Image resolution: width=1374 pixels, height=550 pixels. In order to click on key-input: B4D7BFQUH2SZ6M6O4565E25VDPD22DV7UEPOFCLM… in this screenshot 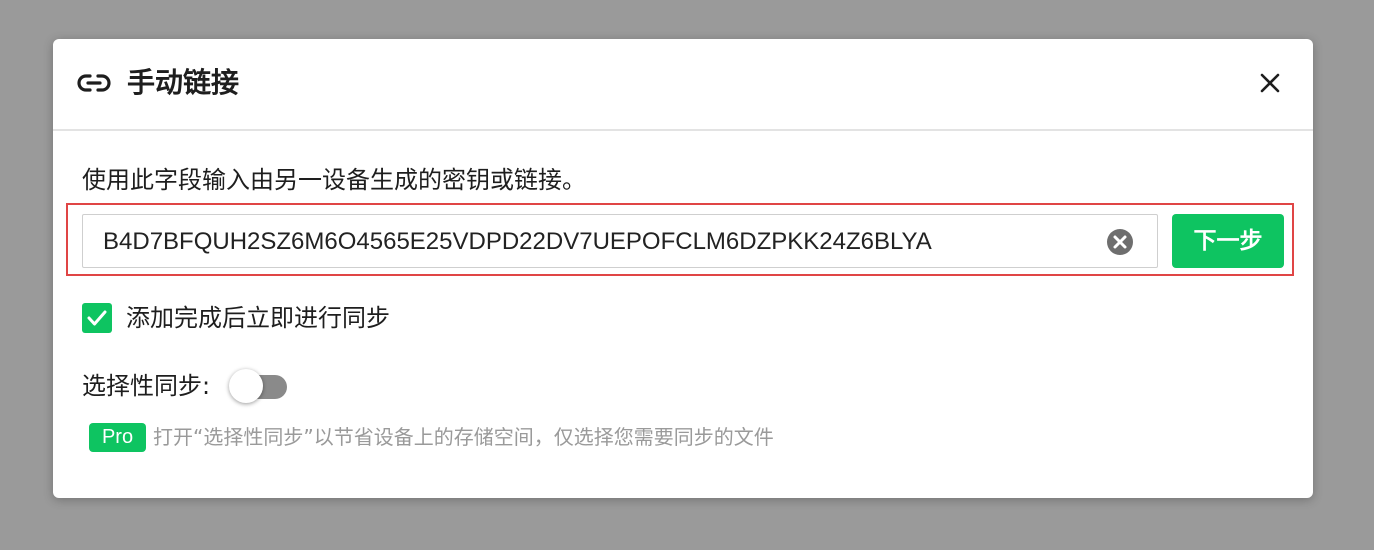, I will do `click(620, 241)`.